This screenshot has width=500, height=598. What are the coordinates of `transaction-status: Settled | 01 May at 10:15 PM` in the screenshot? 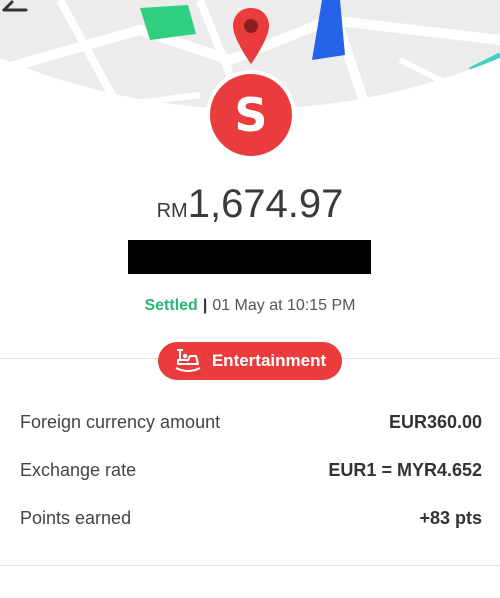 It's located at (250, 306).